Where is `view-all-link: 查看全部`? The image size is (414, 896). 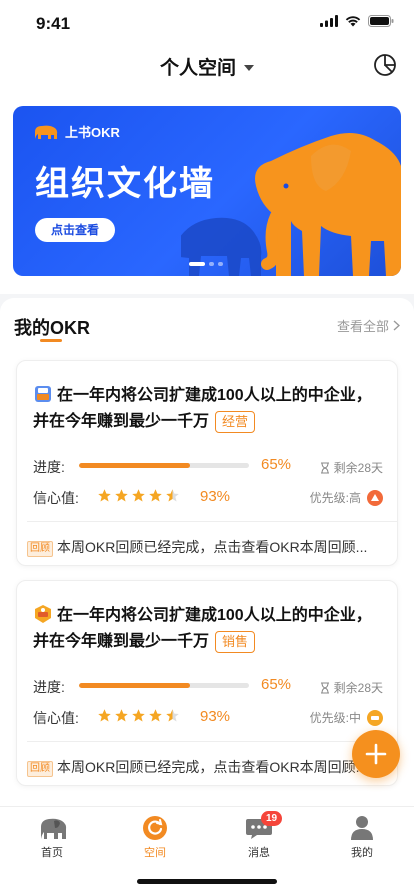 view-all-link: 查看全部 is located at coordinates (368, 325).